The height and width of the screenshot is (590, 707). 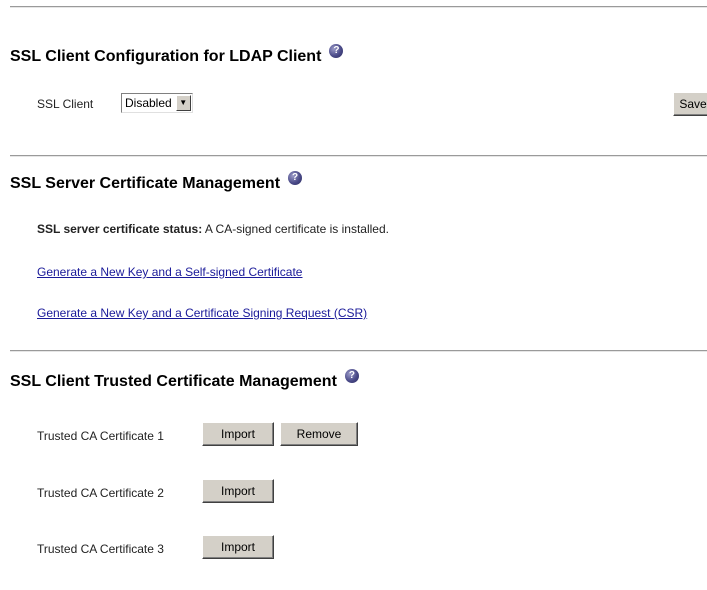 I want to click on trusted-ca-cert-1-label: Trusted CA Certificate 1, so click(x=100, y=436).